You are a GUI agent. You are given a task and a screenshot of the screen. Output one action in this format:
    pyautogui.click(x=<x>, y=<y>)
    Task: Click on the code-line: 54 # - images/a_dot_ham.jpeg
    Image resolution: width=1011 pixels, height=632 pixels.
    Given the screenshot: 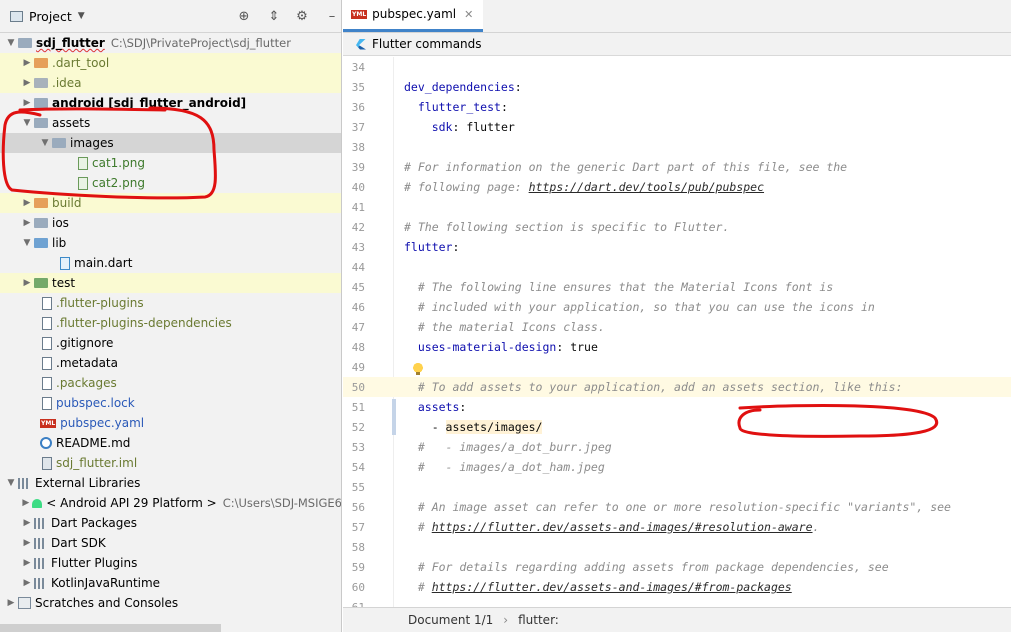 What is the action you would take?
    pyautogui.click(x=677, y=467)
    